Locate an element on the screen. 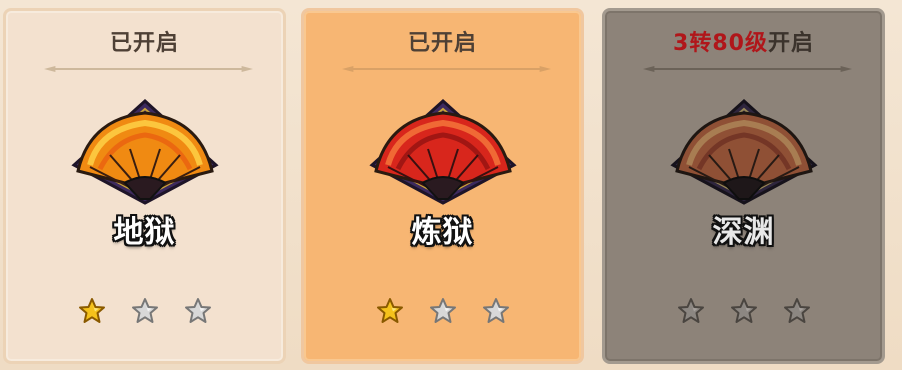 This screenshot has width=902, height=370. status-label: 开启 is located at coordinates (790, 43).